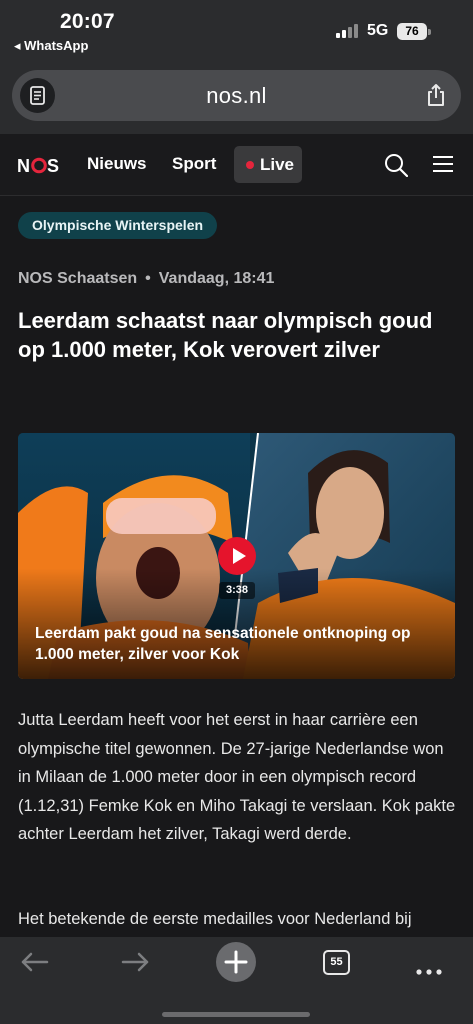  Describe the element at coordinates (412, 31) in the screenshot. I see `battery-level: 76` at that location.